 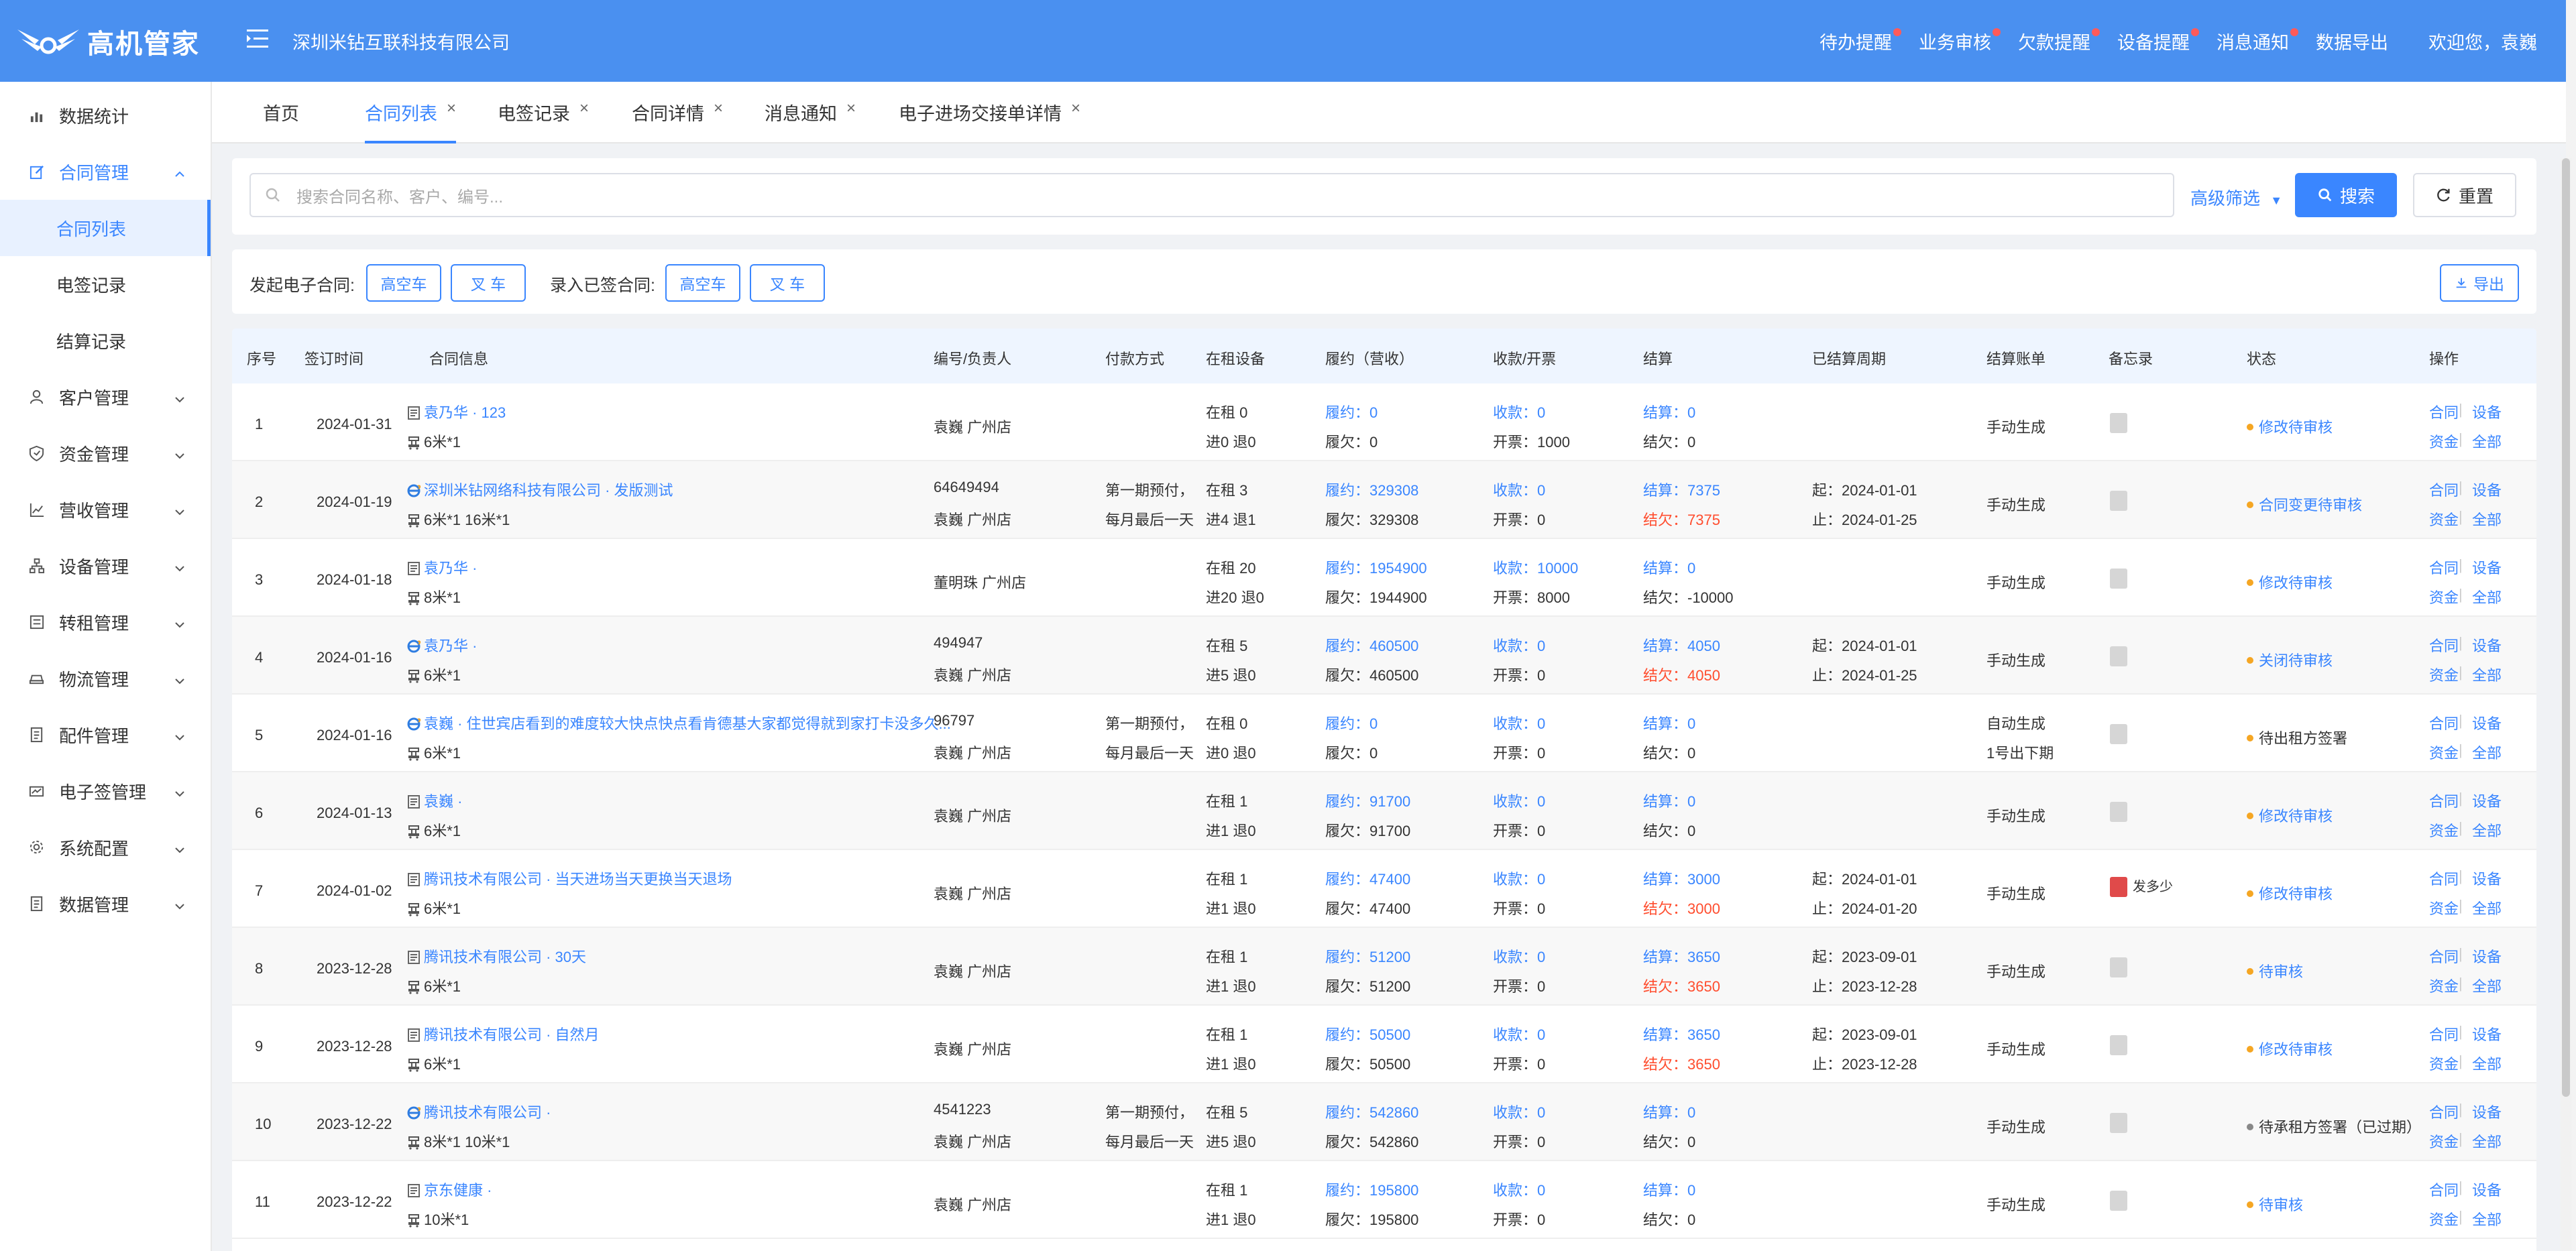 I want to click on contract-info-link: 袁乃华 · 123, so click(x=456, y=411).